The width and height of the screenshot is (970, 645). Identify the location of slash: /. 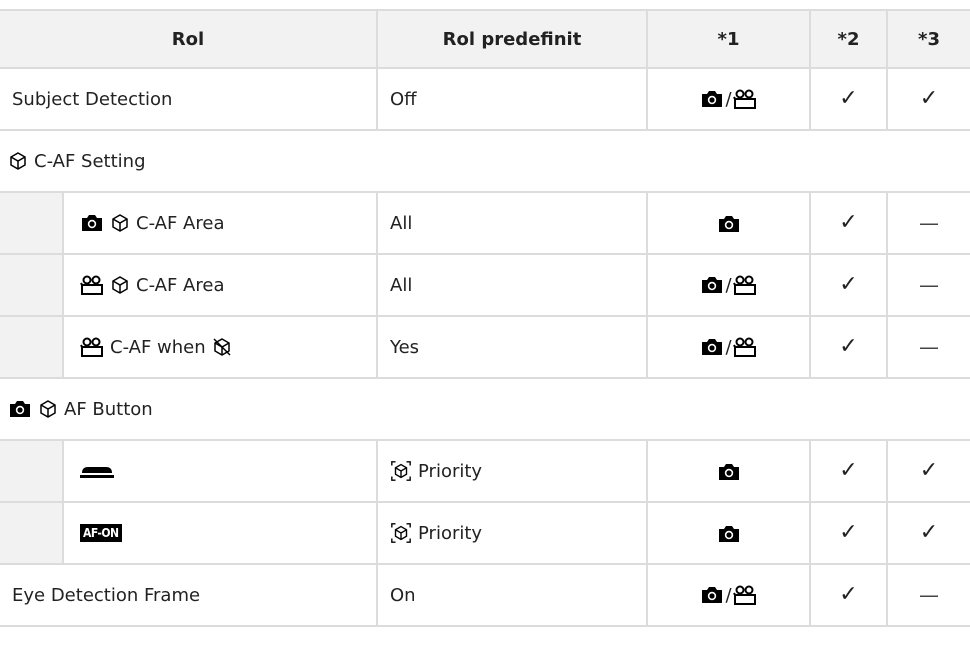
(728, 99).